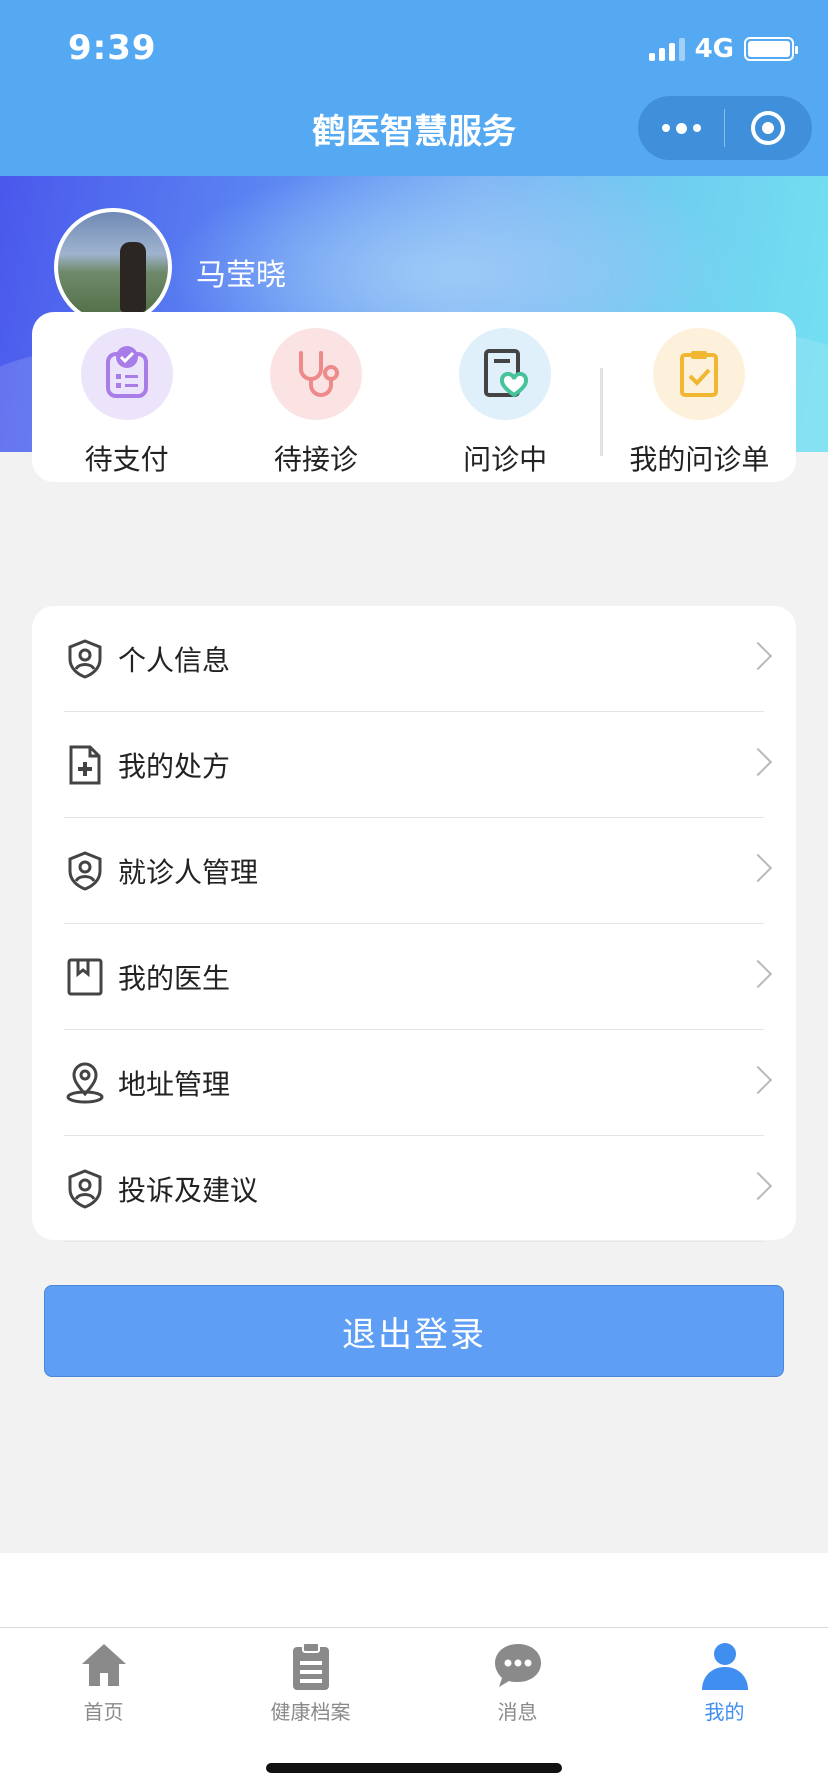 The width and height of the screenshot is (828, 1792). What do you see at coordinates (174, 1084) in the screenshot?
I see `menu-label: 地址管理` at bounding box center [174, 1084].